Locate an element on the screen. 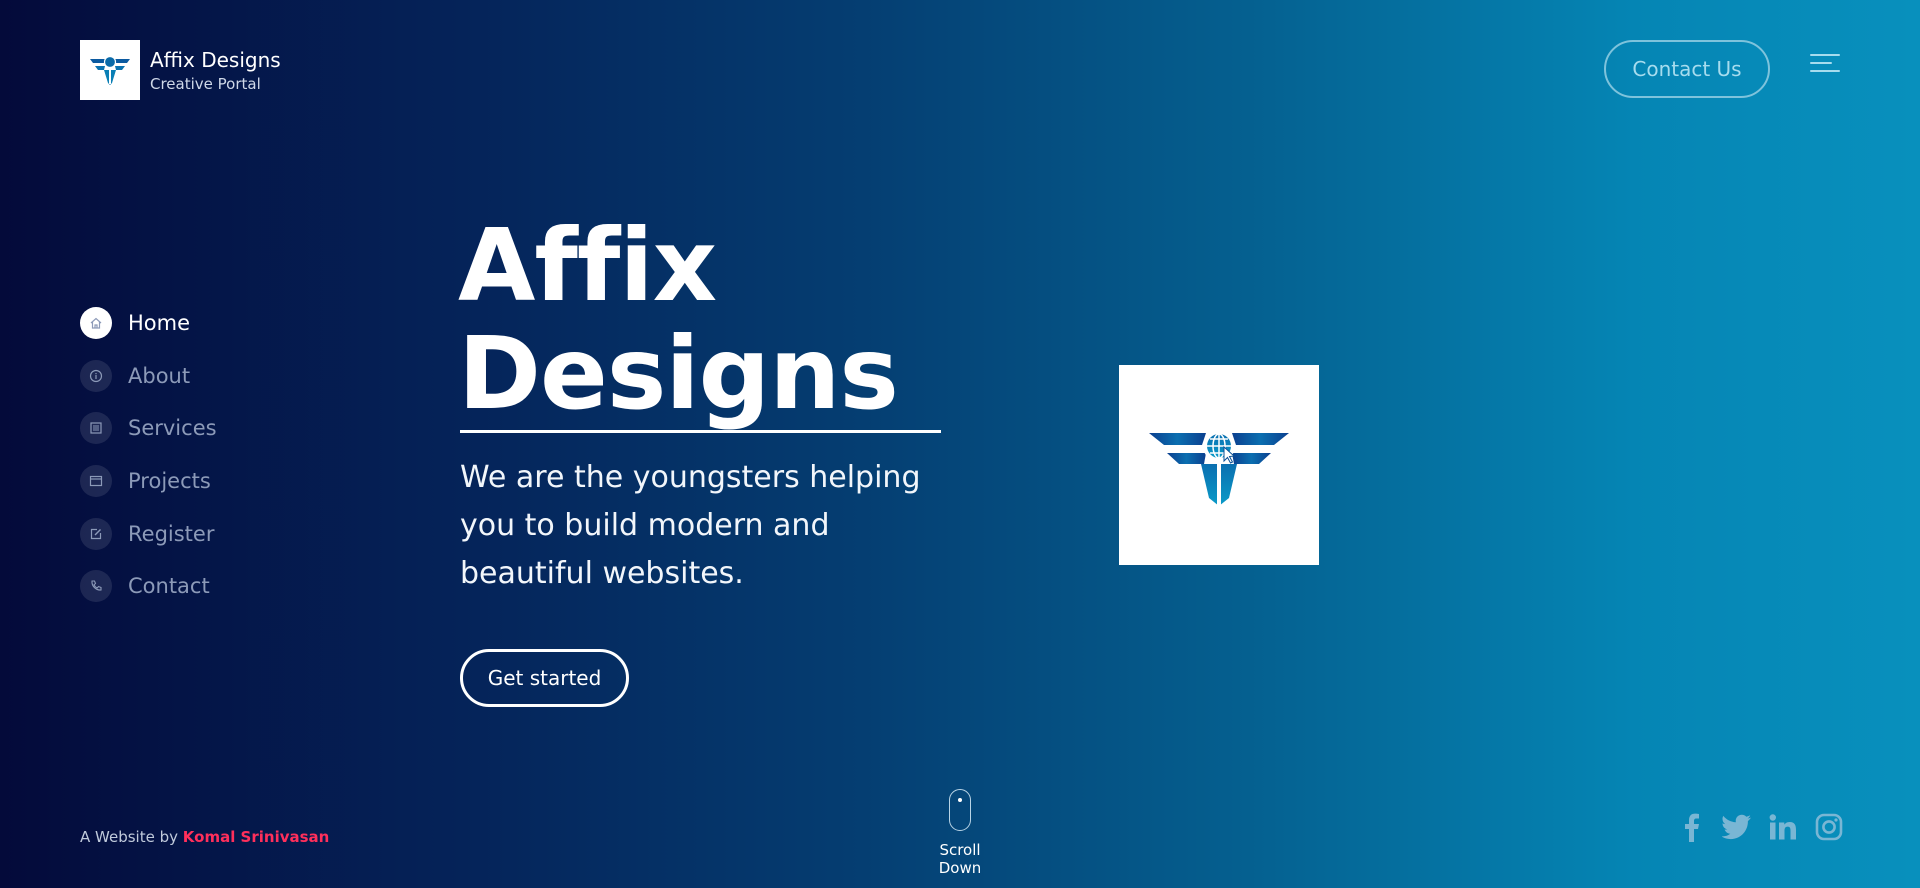 This screenshot has width=1920, height=888. nav-label-register: Register is located at coordinates (171, 533).